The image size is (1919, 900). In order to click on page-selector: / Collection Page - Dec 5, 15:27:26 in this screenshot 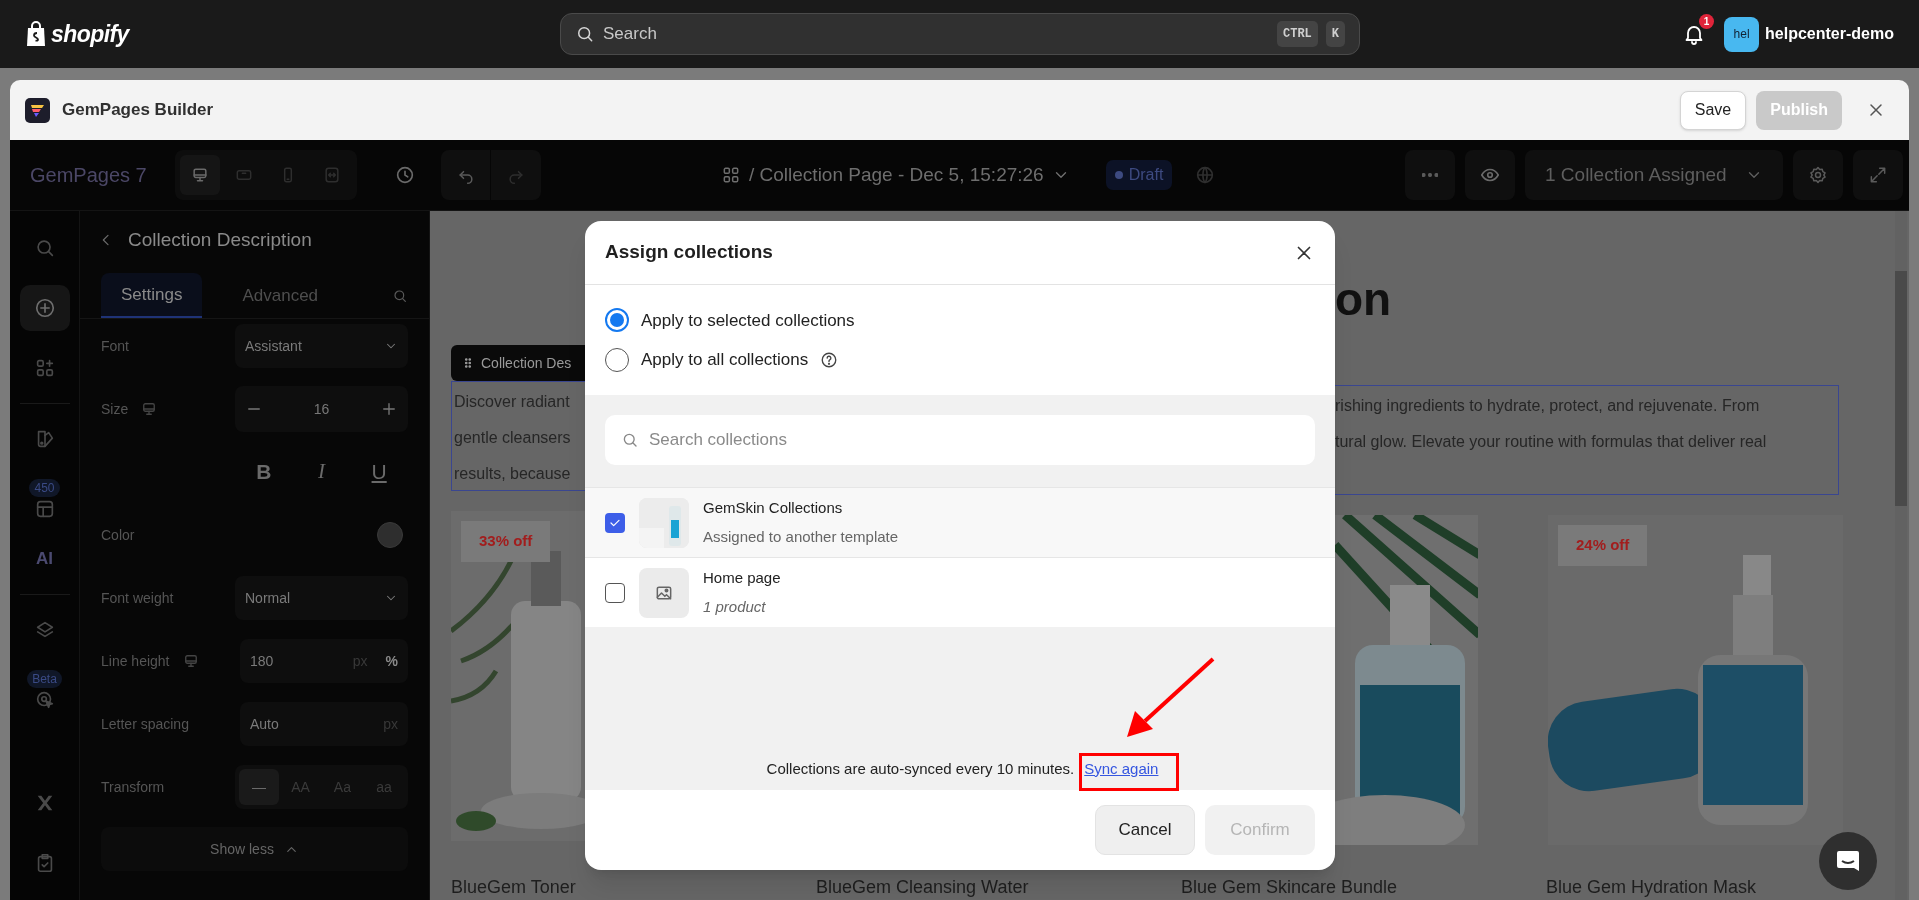, I will do `click(895, 175)`.